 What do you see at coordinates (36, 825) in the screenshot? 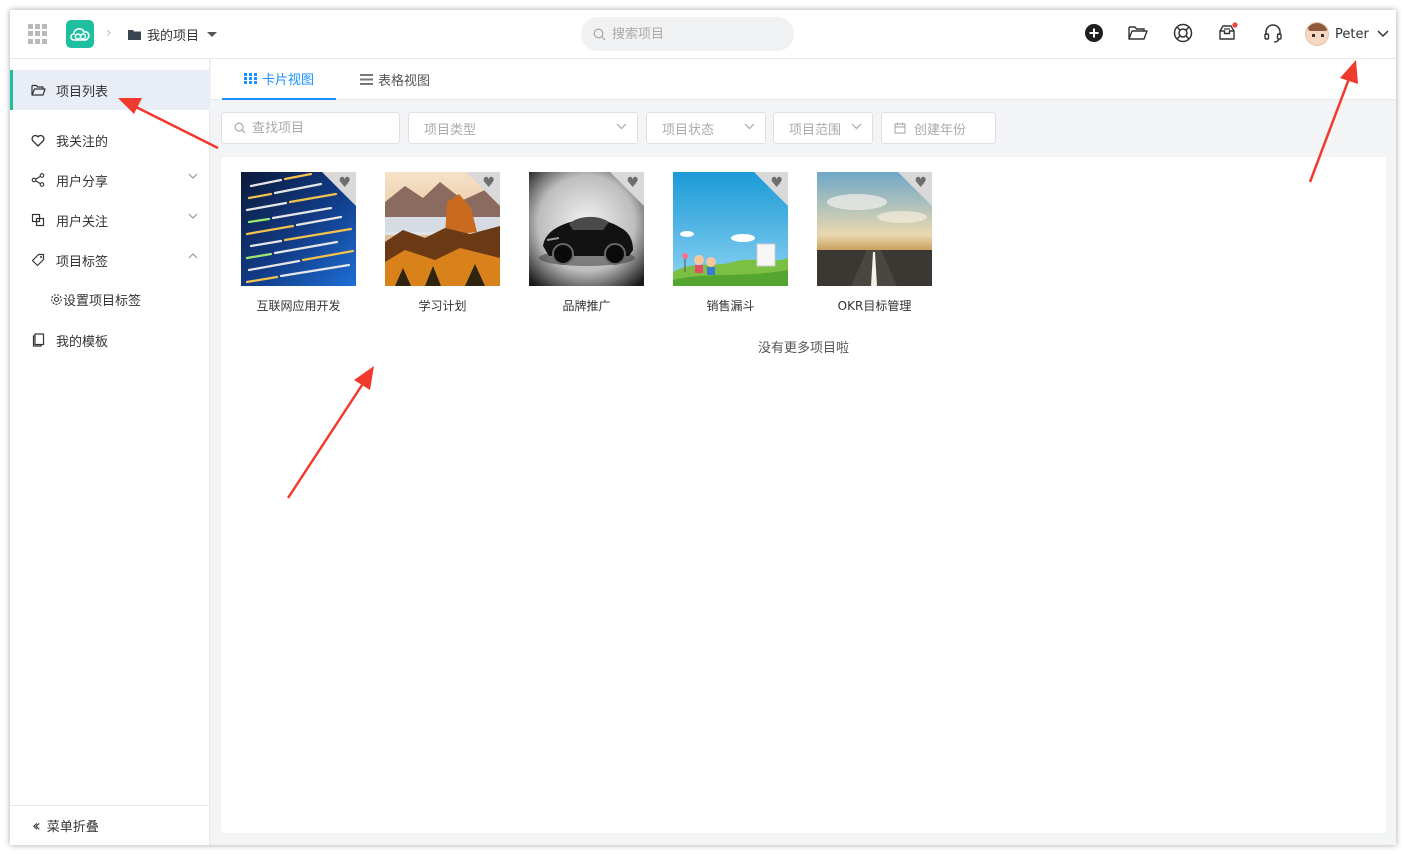
I see `double-chevron-left-icon: ‹‹` at bounding box center [36, 825].